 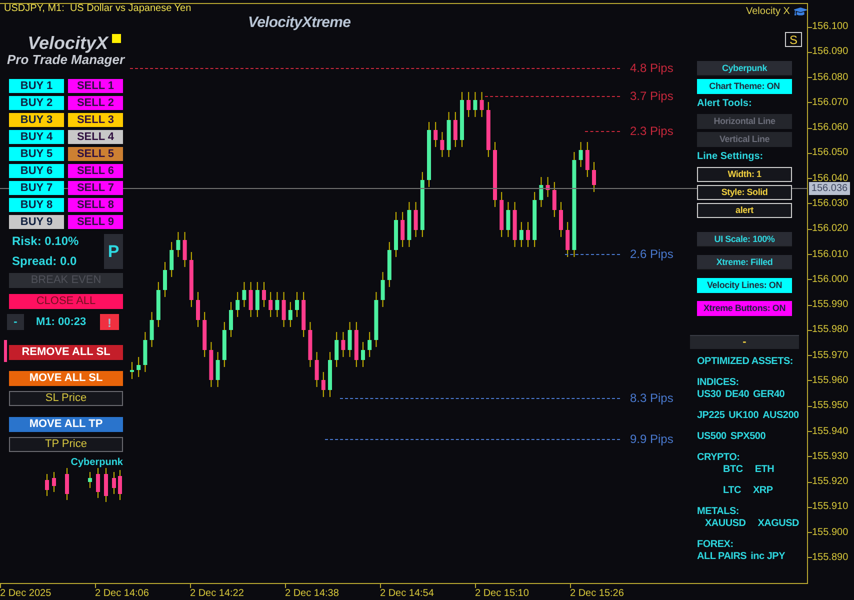 I want to click on time-label: 2 Dec 2025, so click(x=26, y=593).